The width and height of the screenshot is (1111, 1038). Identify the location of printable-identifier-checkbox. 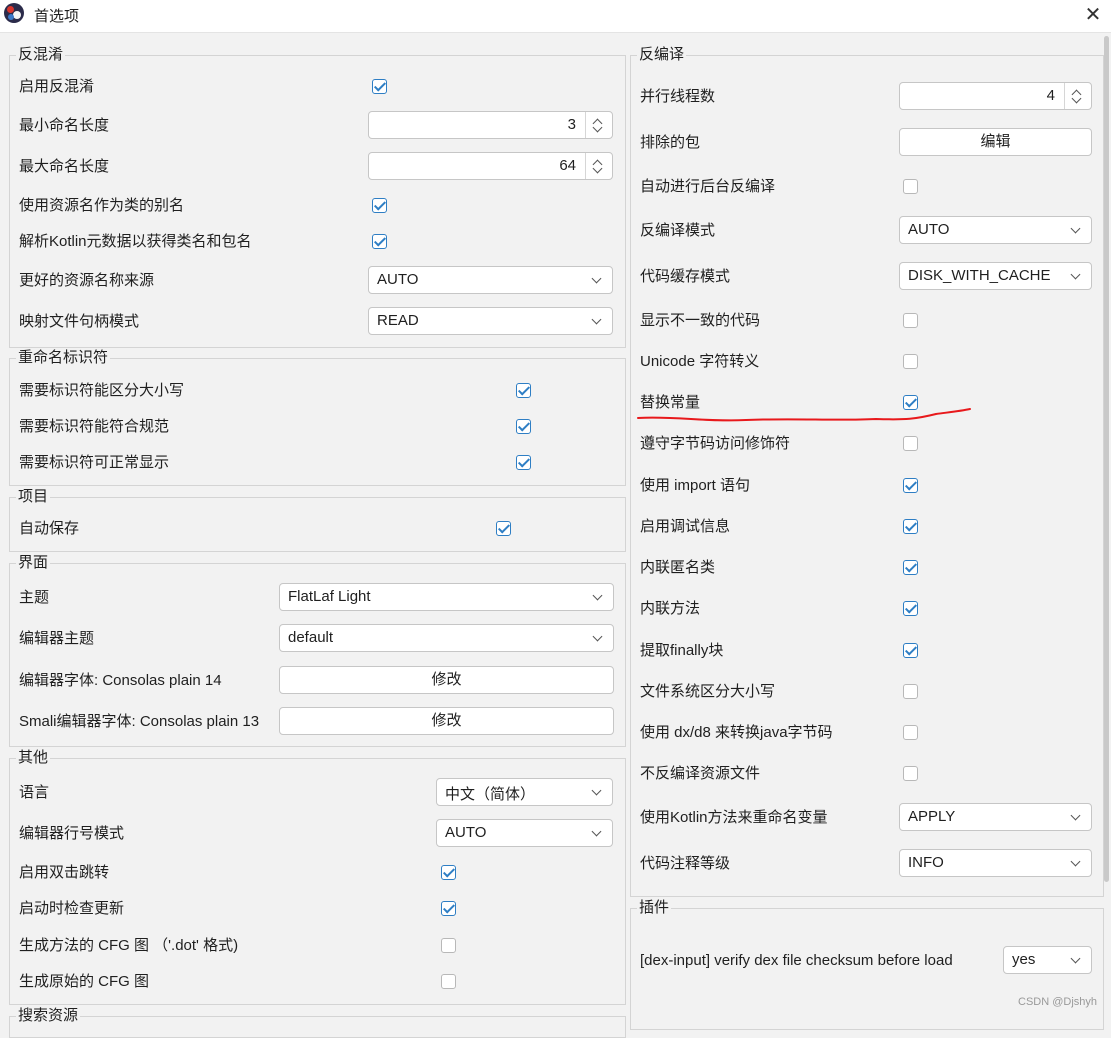
(523, 462).